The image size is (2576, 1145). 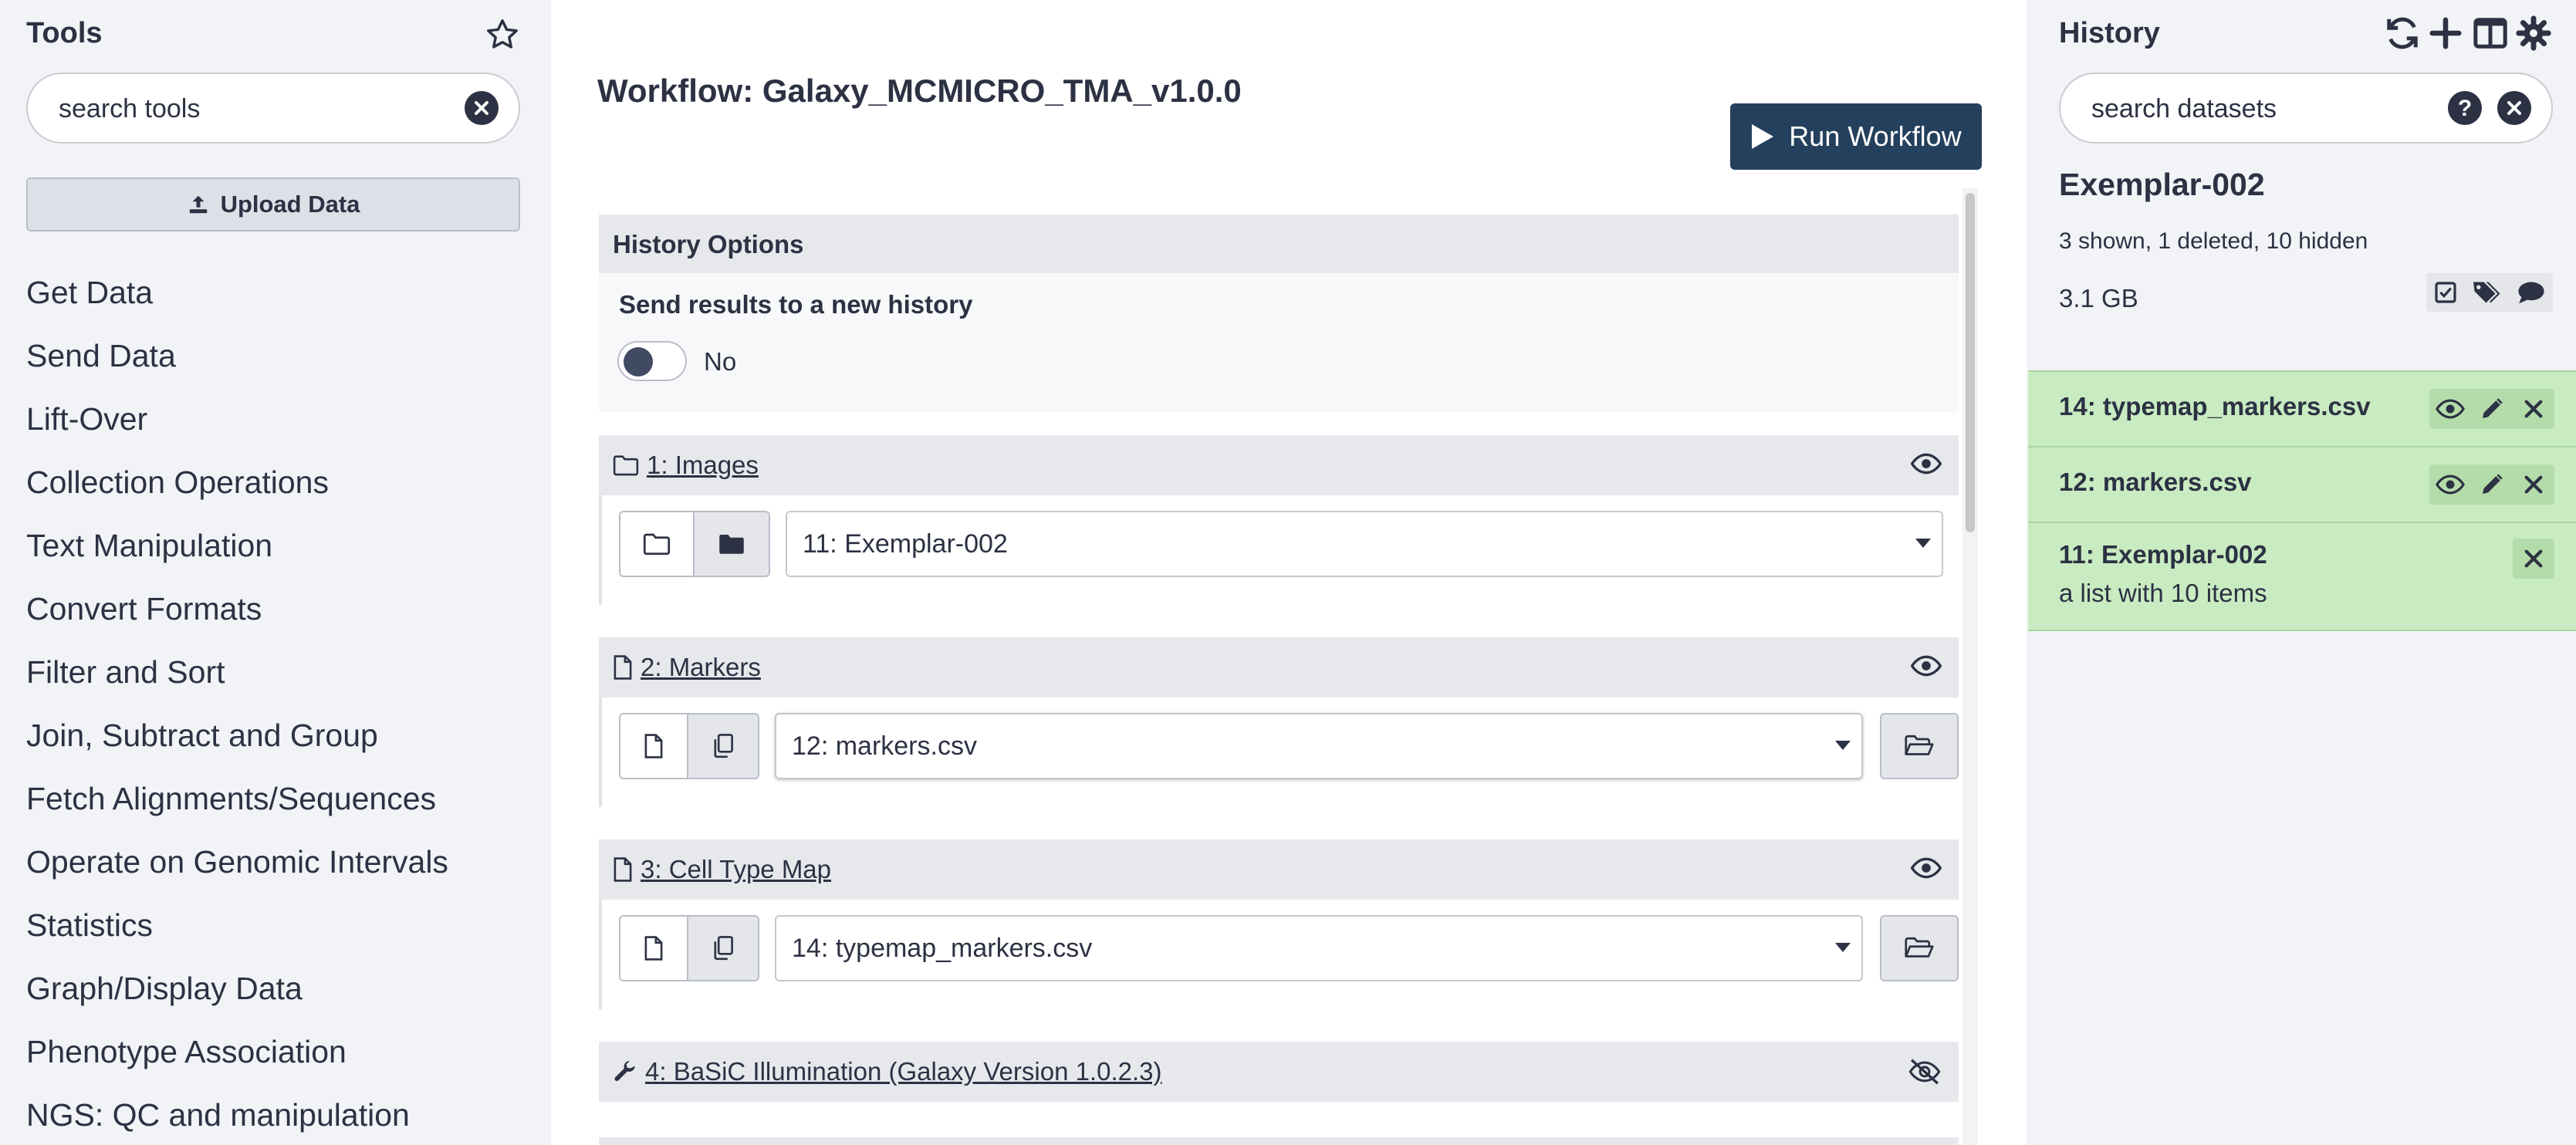 What do you see at coordinates (89, 926) in the screenshot?
I see `tool-section-statistics: Statistics` at bounding box center [89, 926].